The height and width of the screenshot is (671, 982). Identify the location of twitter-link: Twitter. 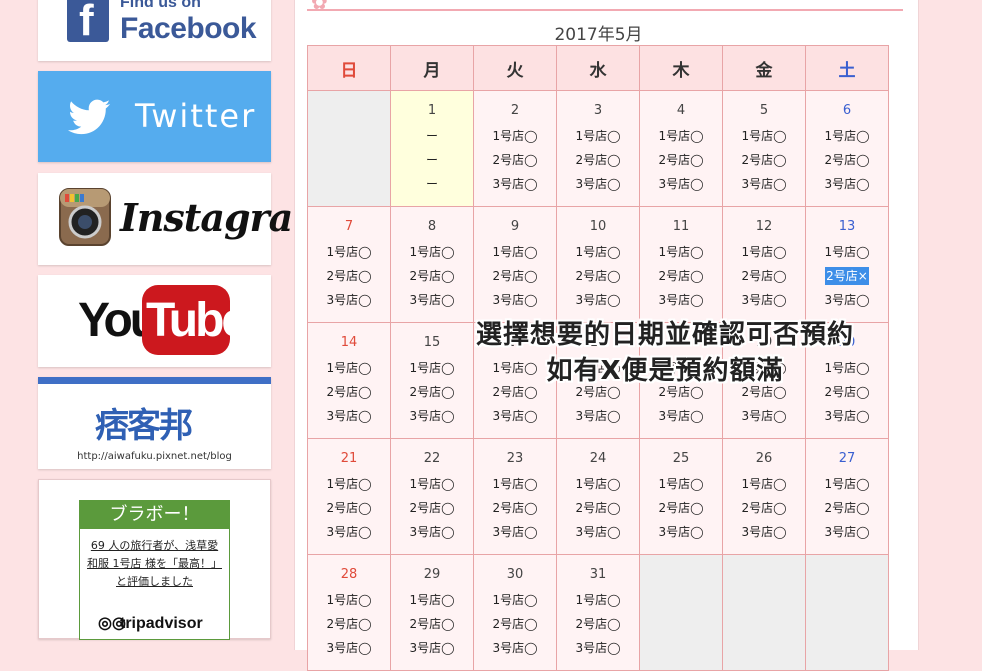
(154, 116).